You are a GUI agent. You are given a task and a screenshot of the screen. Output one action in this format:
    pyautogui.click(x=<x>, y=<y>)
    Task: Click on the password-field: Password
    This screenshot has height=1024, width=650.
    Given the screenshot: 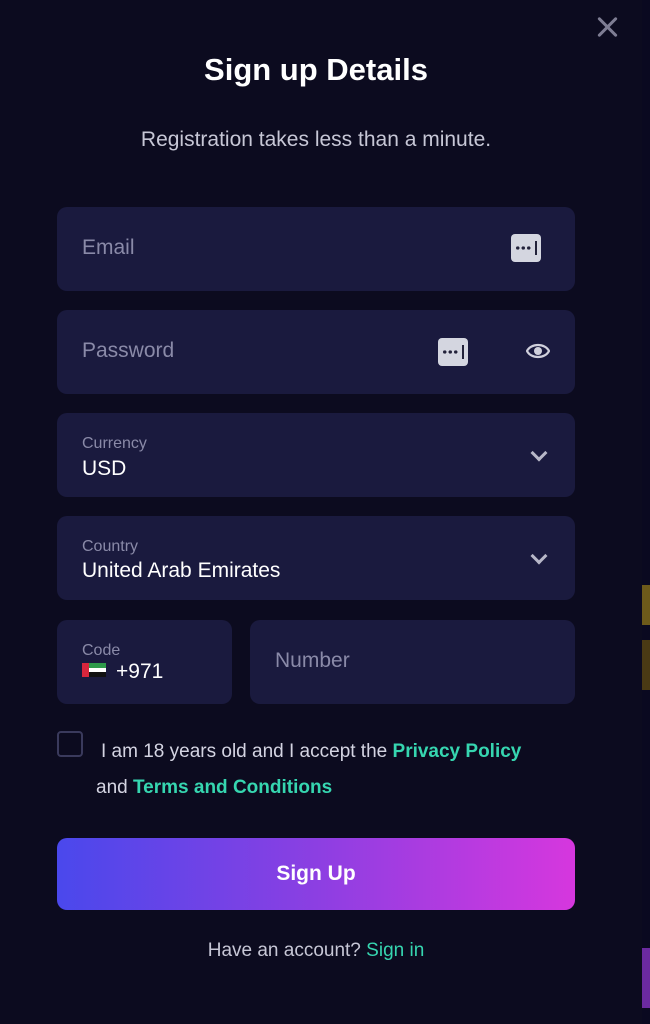 What is the action you would take?
    pyautogui.click(x=316, y=352)
    